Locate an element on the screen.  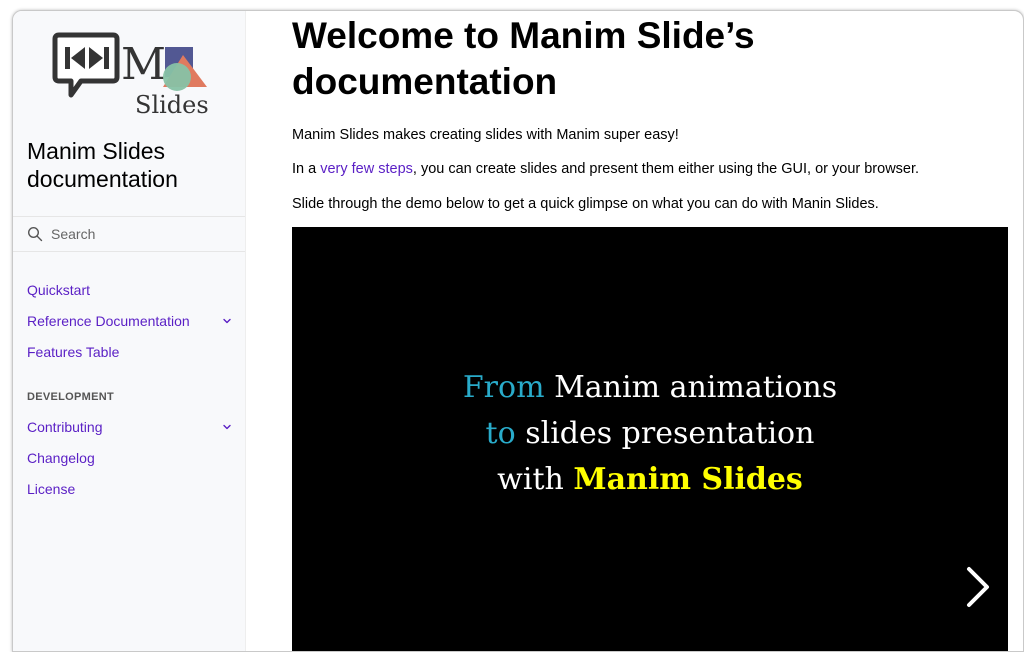
logo-text: Slides is located at coordinates (172, 105).